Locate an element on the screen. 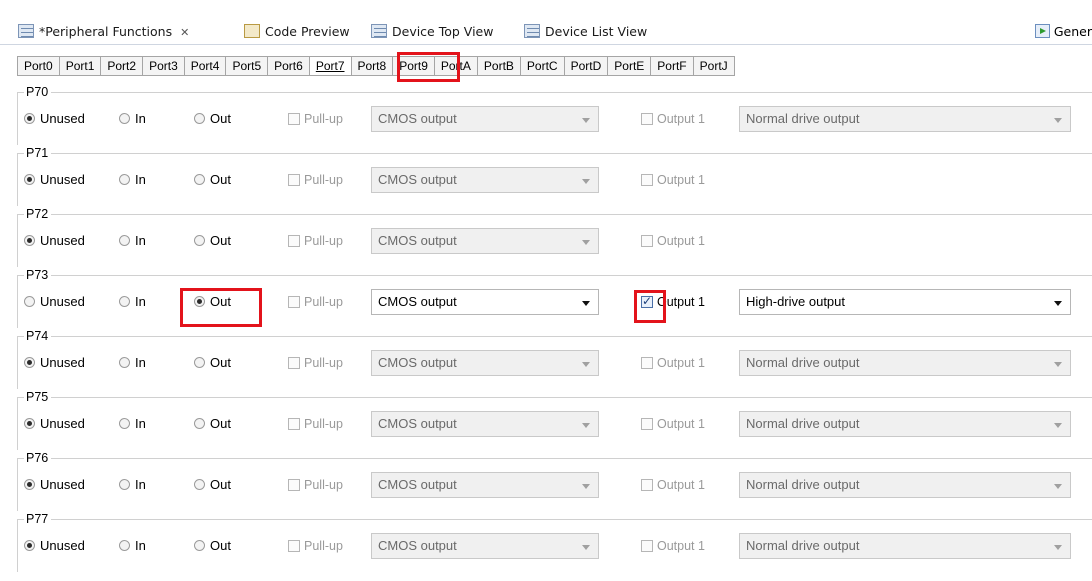  tab-portf: PortF is located at coordinates (672, 66).